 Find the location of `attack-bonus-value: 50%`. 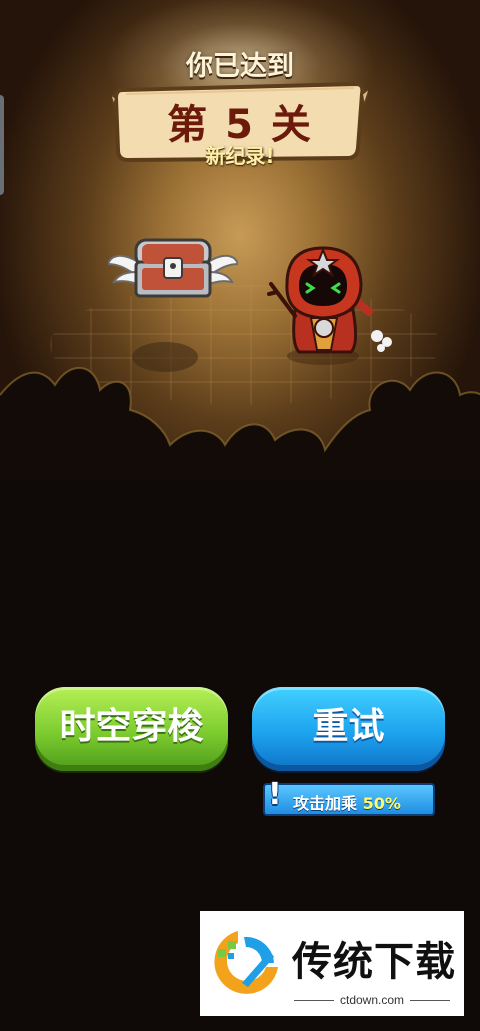

attack-bonus-value: 50% is located at coordinates (381, 803).